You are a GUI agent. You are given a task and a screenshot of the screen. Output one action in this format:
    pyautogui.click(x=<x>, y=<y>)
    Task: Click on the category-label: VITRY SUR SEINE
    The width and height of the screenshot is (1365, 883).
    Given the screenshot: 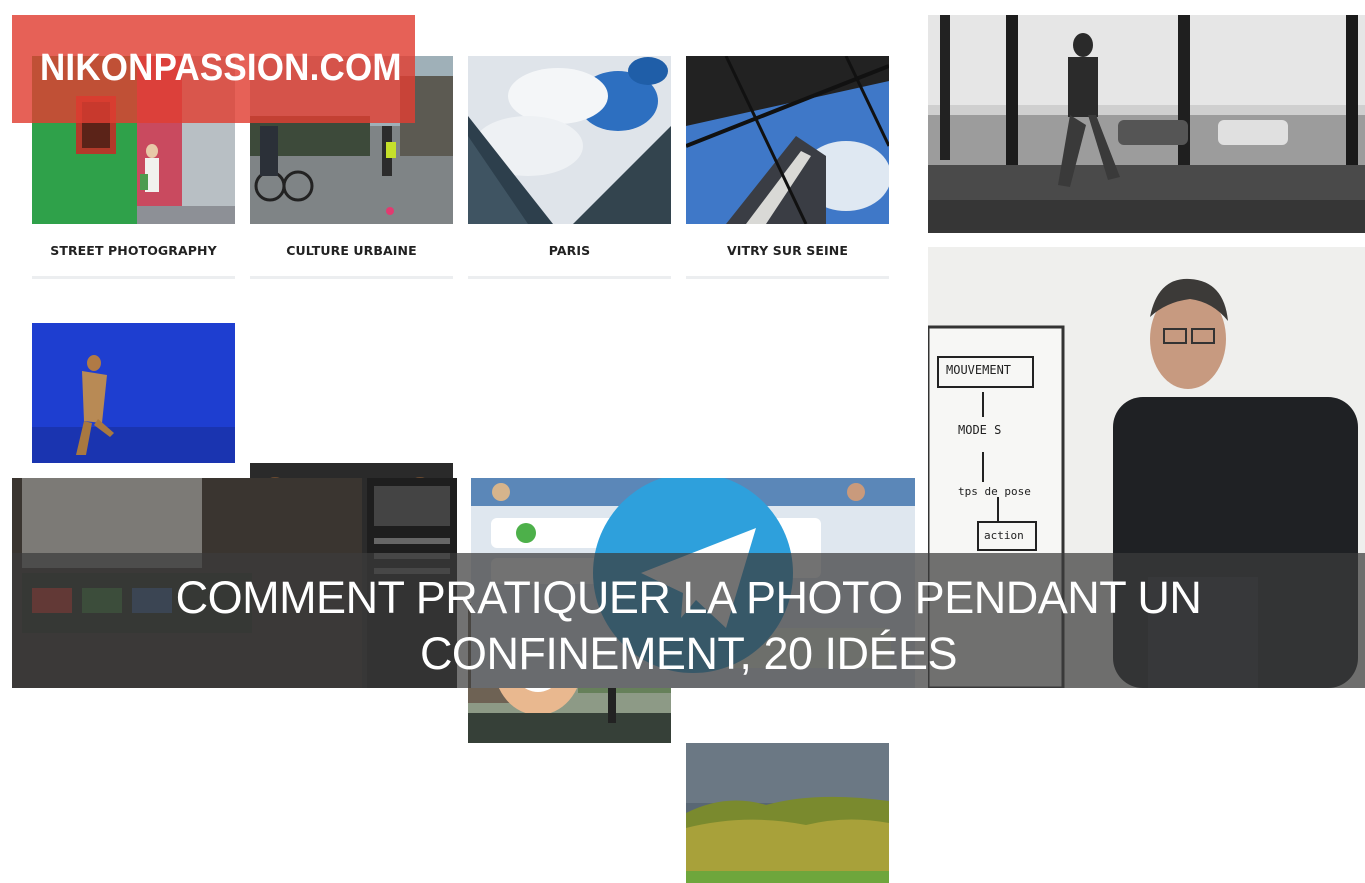 What is the action you would take?
    pyautogui.click(x=787, y=251)
    